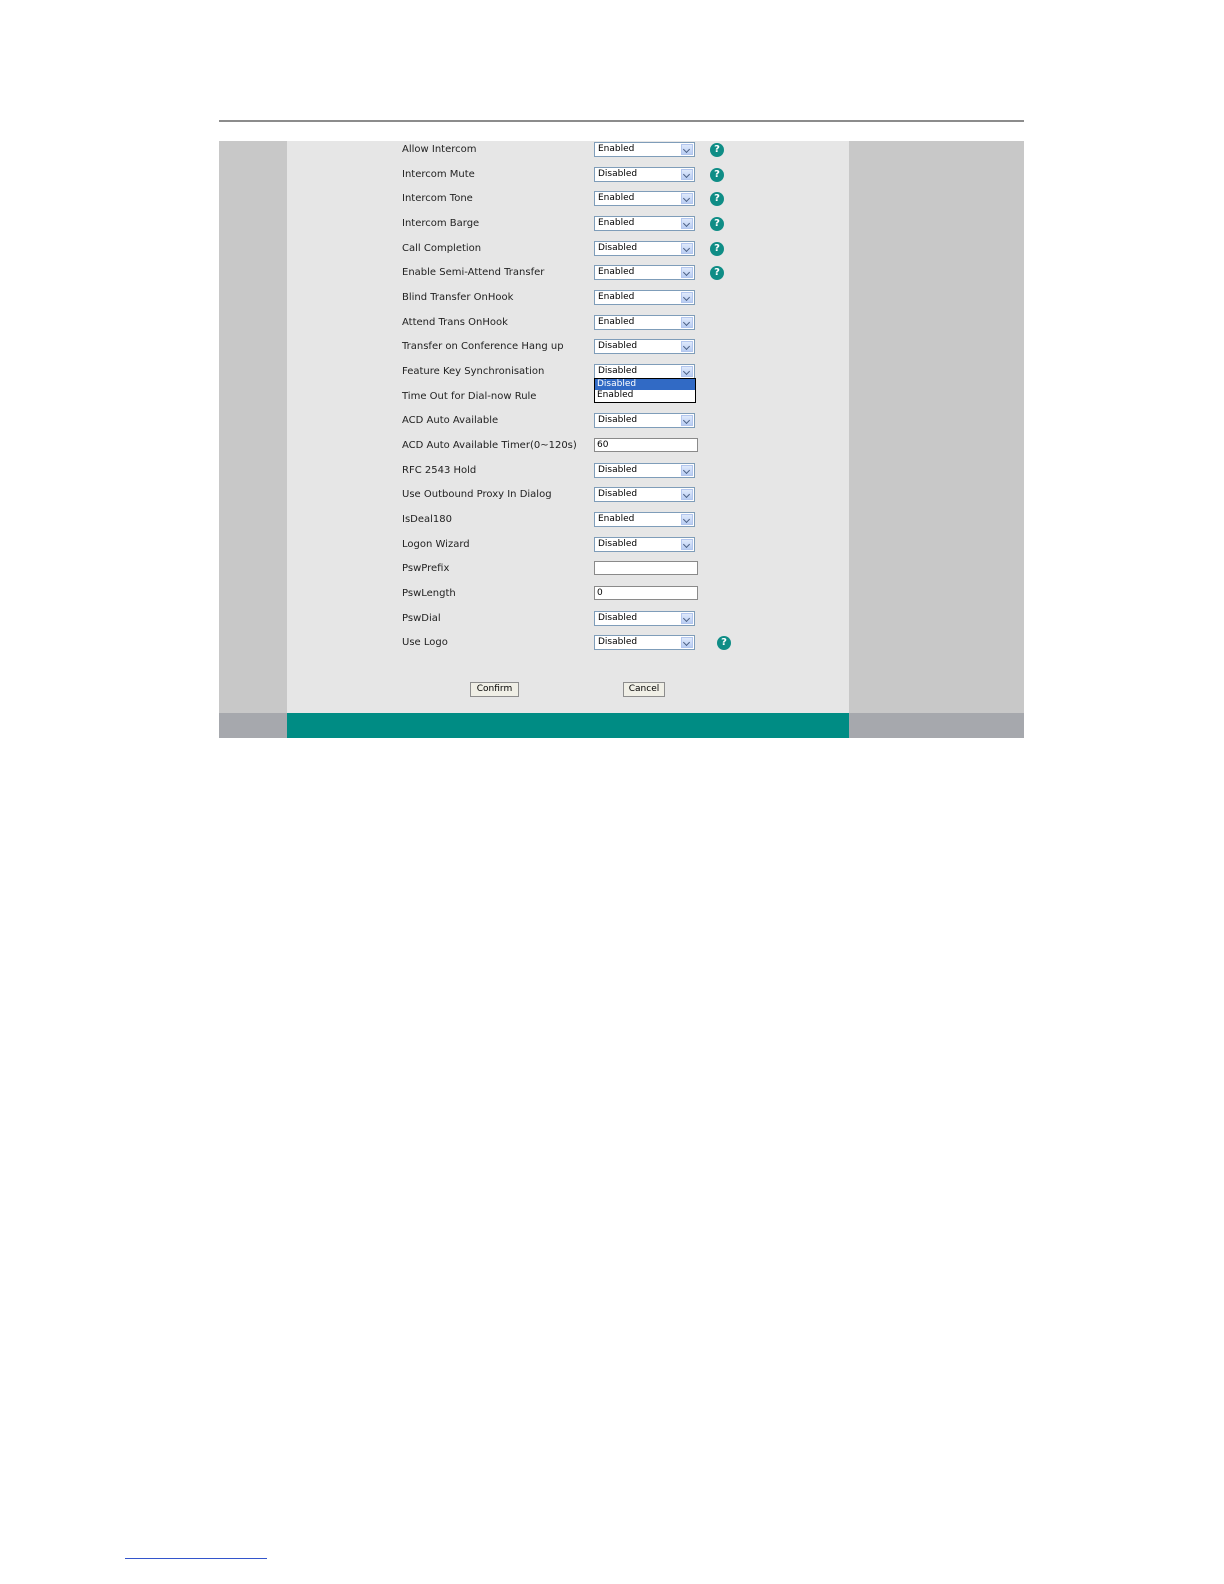  I want to click on intercom-barge-select: Enabled, so click(644, 223).